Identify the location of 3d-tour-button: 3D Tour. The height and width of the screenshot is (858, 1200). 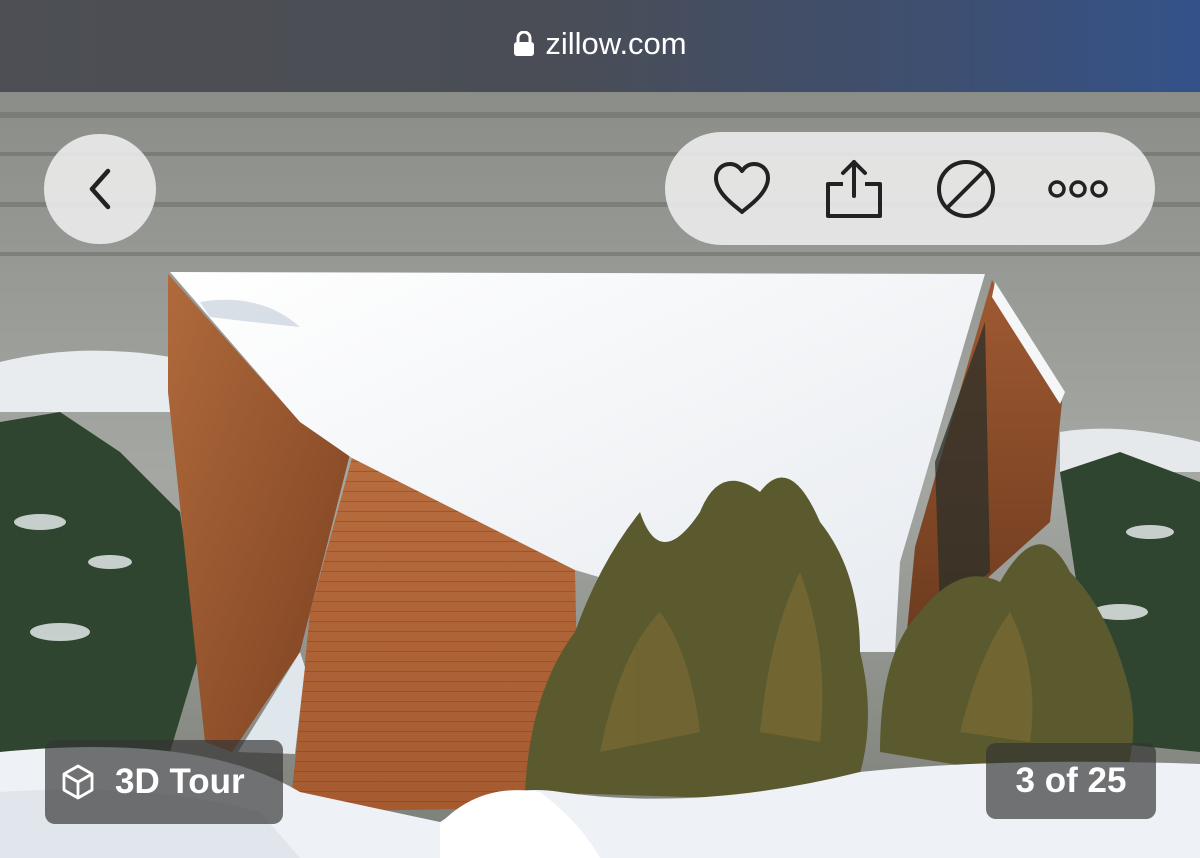
(164, 782).